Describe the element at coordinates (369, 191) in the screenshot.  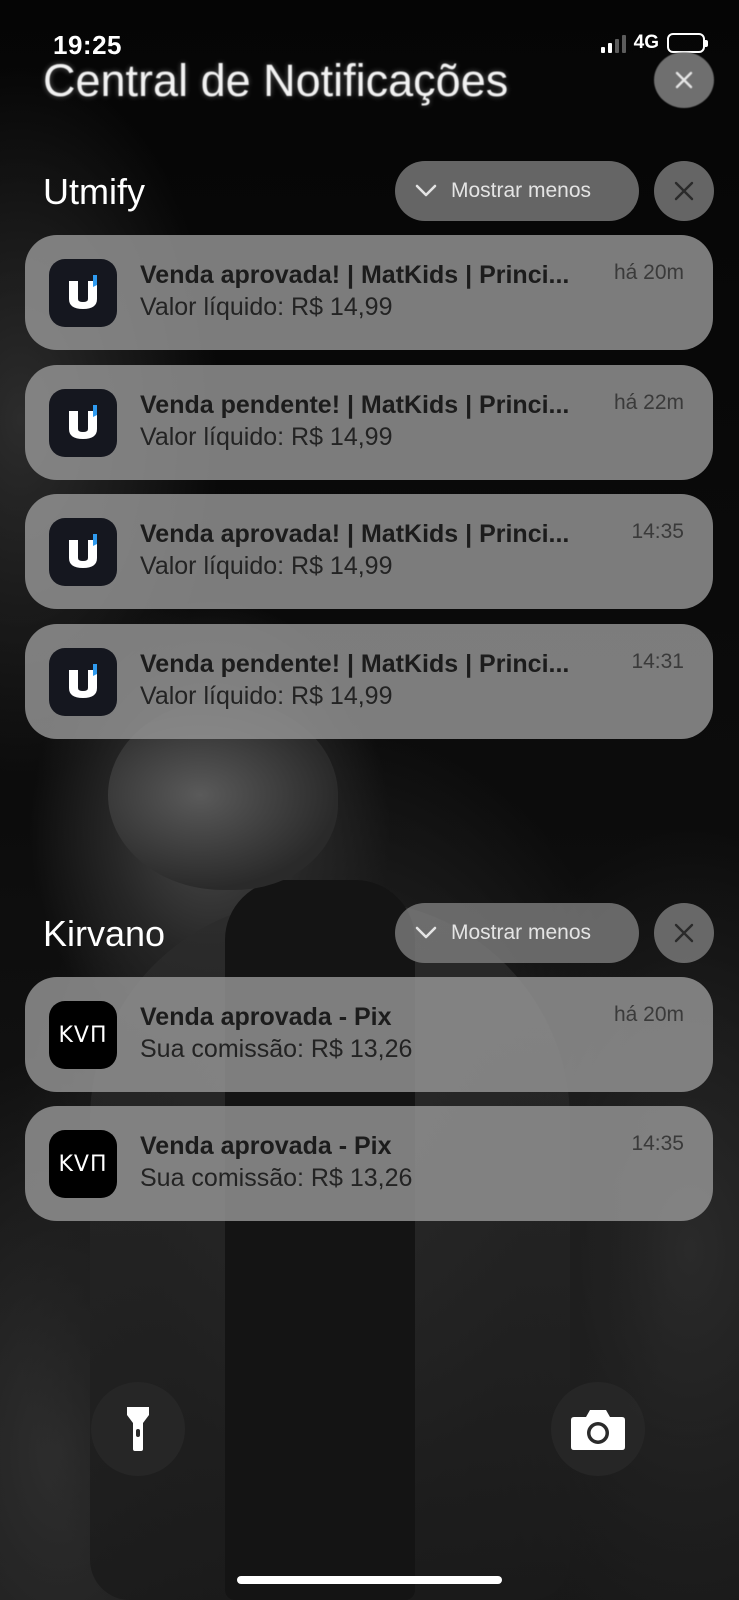
I see `group-header-utmify: Utmify Mostrar menos` at that location.